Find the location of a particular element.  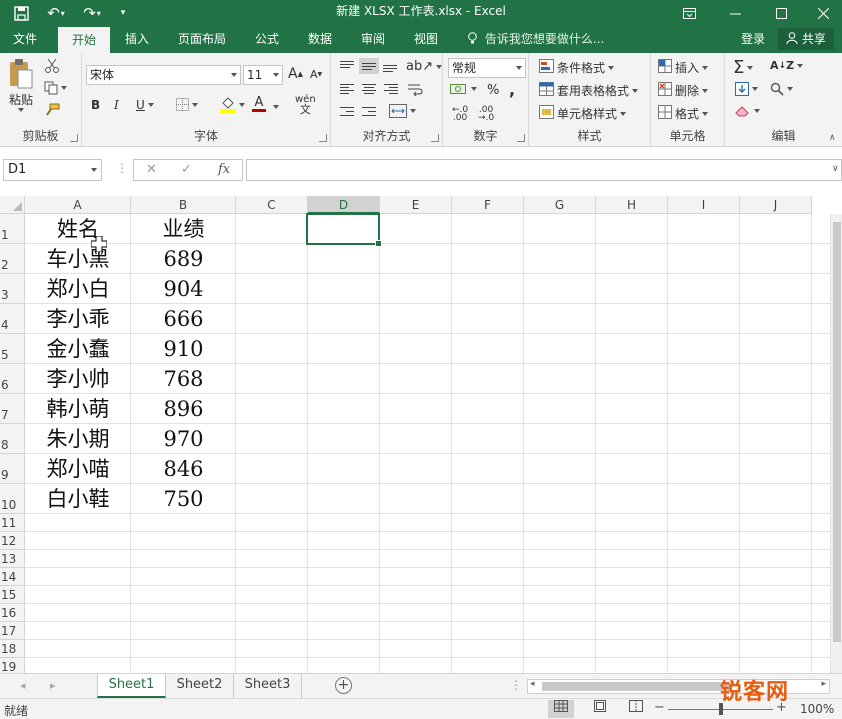

page-break-view-icon is located at coordinates (636, 709).